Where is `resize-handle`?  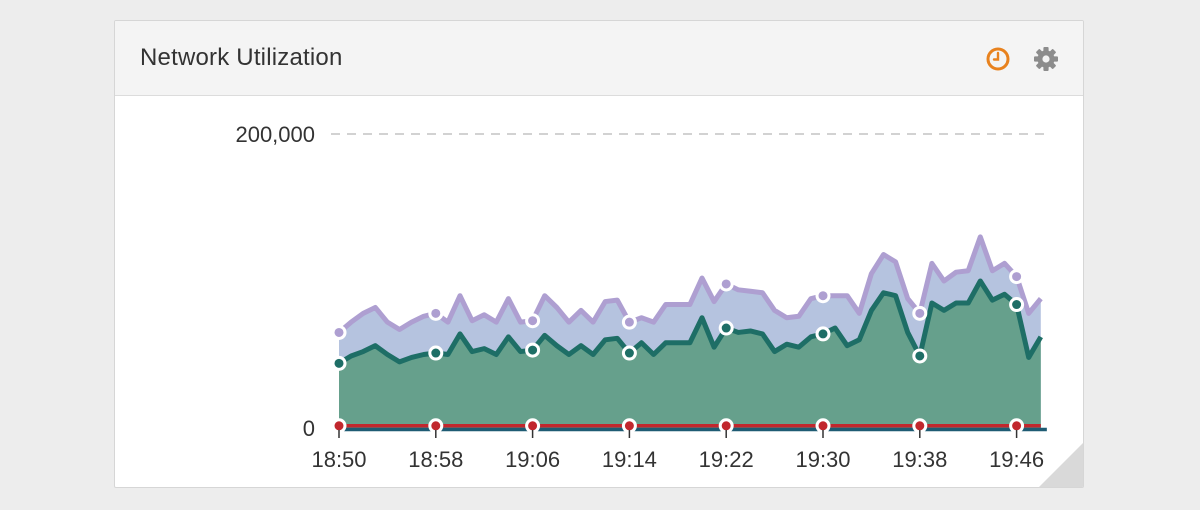
resize-handle is located at coordinates (1061, 465).